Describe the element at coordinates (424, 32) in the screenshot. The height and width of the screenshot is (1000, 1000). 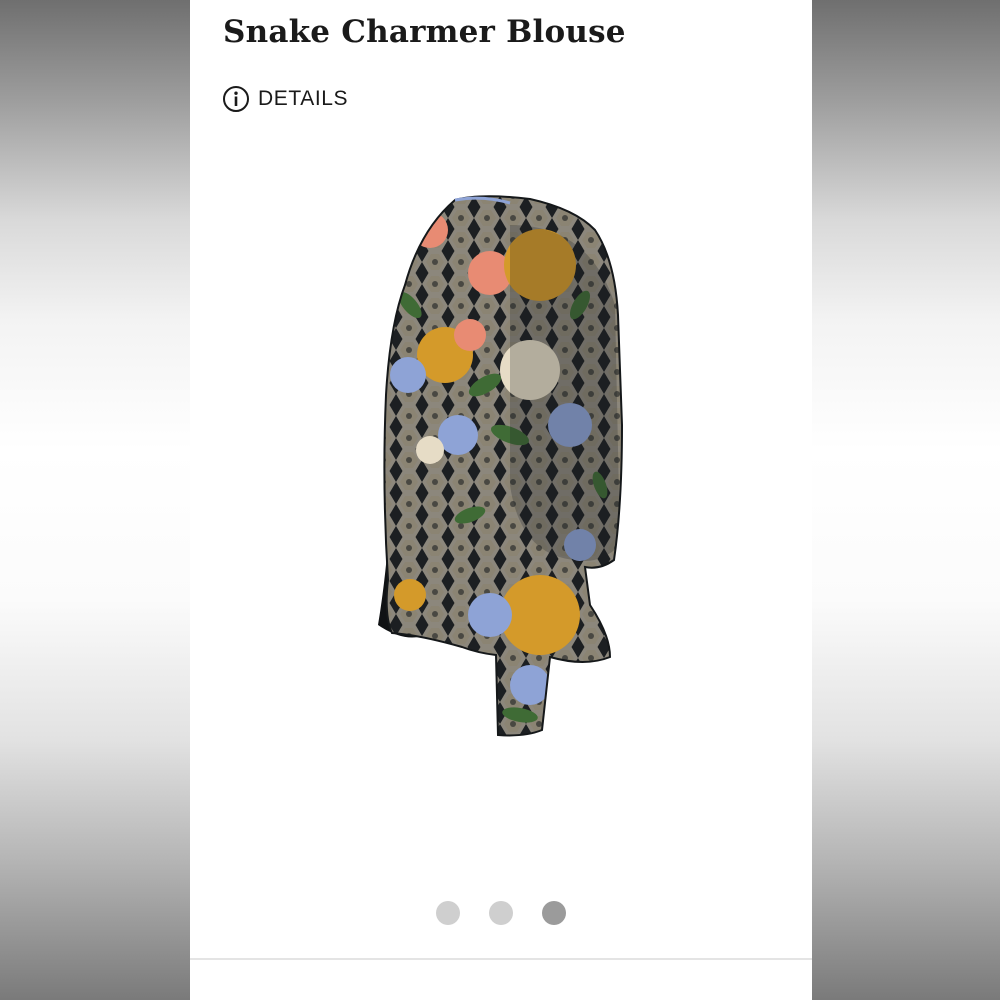
I see `product-title: Snake Charmer Blouse` at that location.